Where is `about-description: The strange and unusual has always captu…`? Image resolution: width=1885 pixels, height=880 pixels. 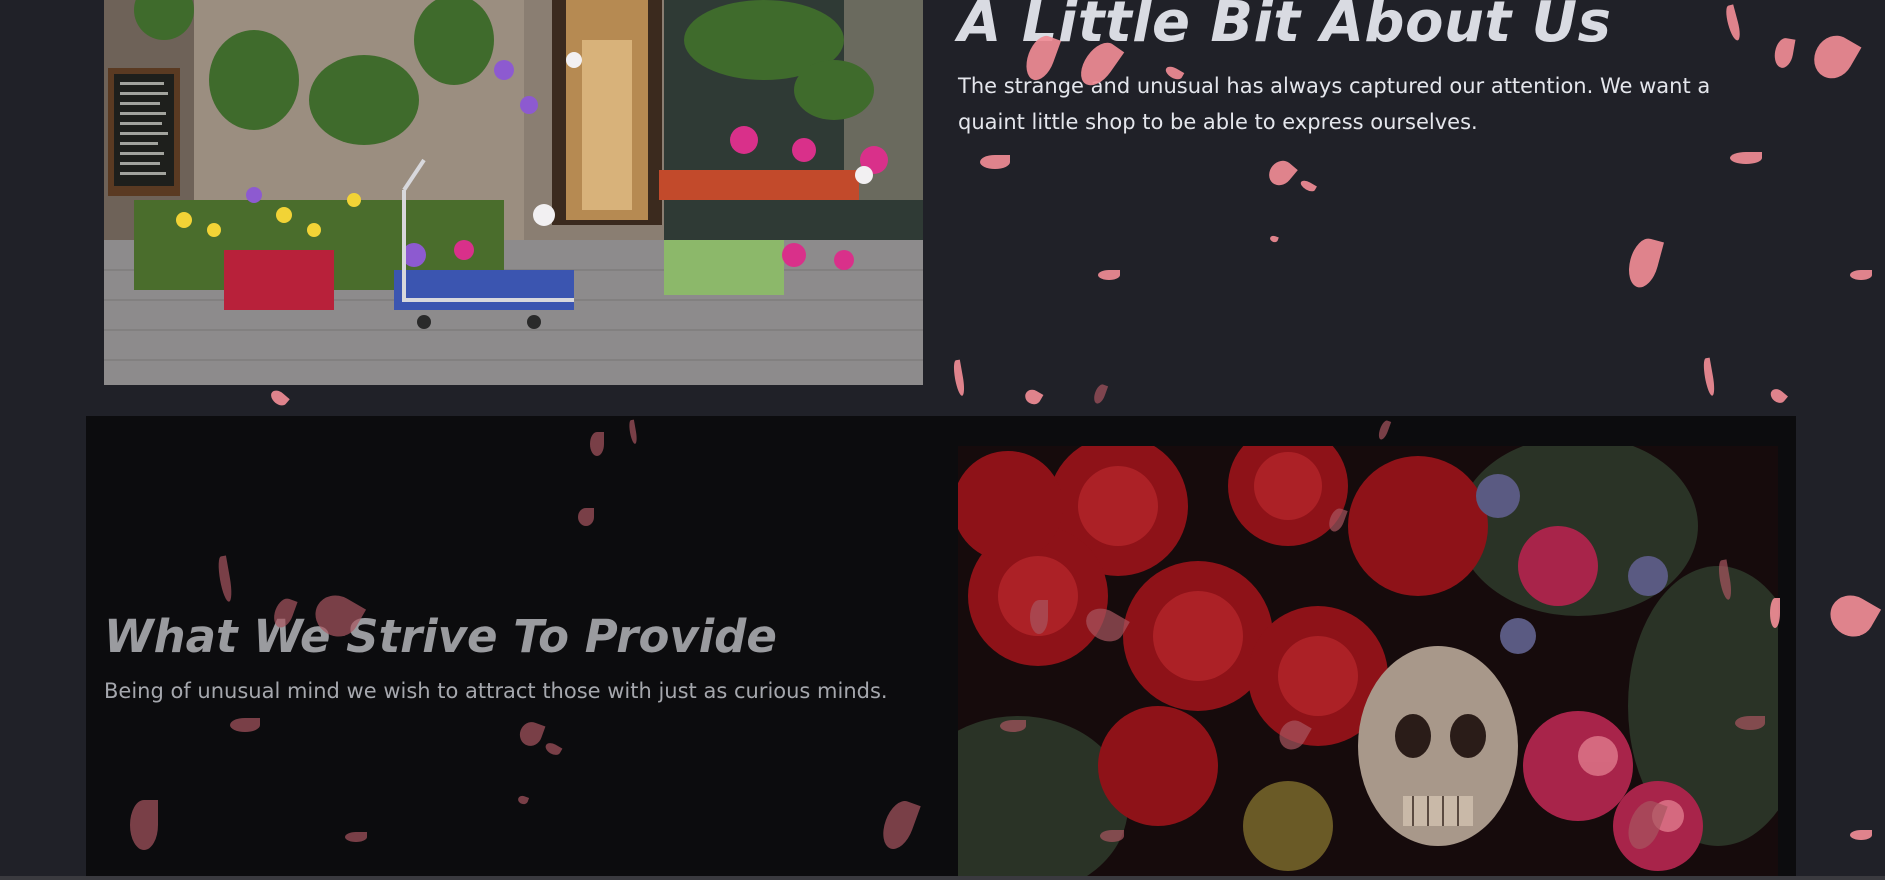 about-description: The strange and unusual has always captu… is located at coordinates (1334, 103).